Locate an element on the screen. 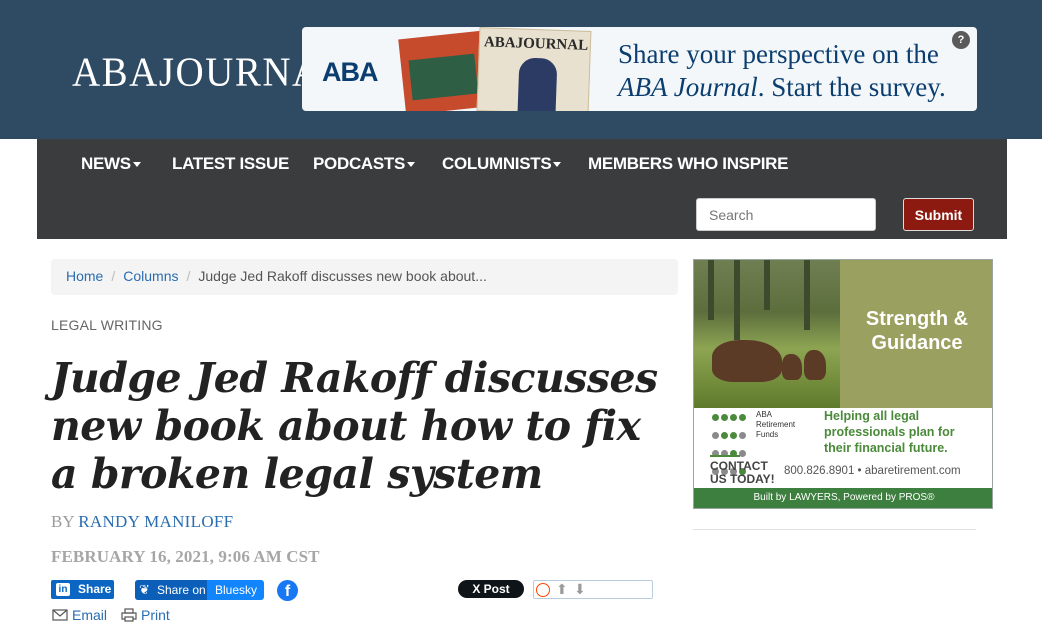 The image size is (1042, 639). banner-text-line2: ABA Journal. Start the survey. is located at coordinates (782, 87).